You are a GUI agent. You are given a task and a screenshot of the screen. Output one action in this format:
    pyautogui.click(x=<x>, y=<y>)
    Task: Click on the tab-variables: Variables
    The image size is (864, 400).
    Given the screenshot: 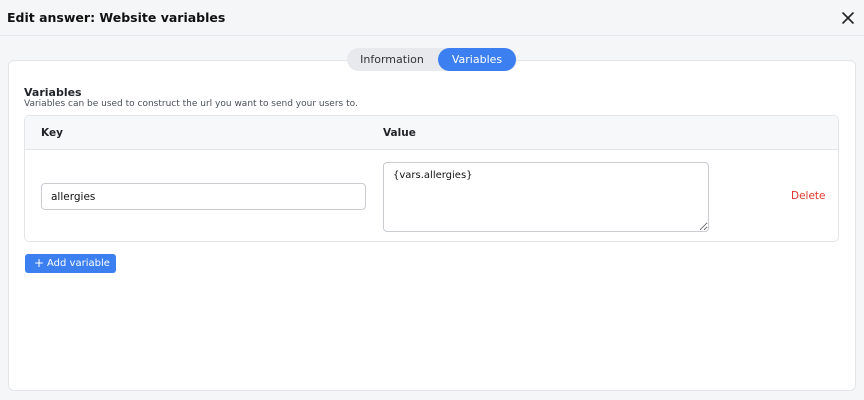 What is the action you would take?
    pyautogui.click(x=477, y=59)
    